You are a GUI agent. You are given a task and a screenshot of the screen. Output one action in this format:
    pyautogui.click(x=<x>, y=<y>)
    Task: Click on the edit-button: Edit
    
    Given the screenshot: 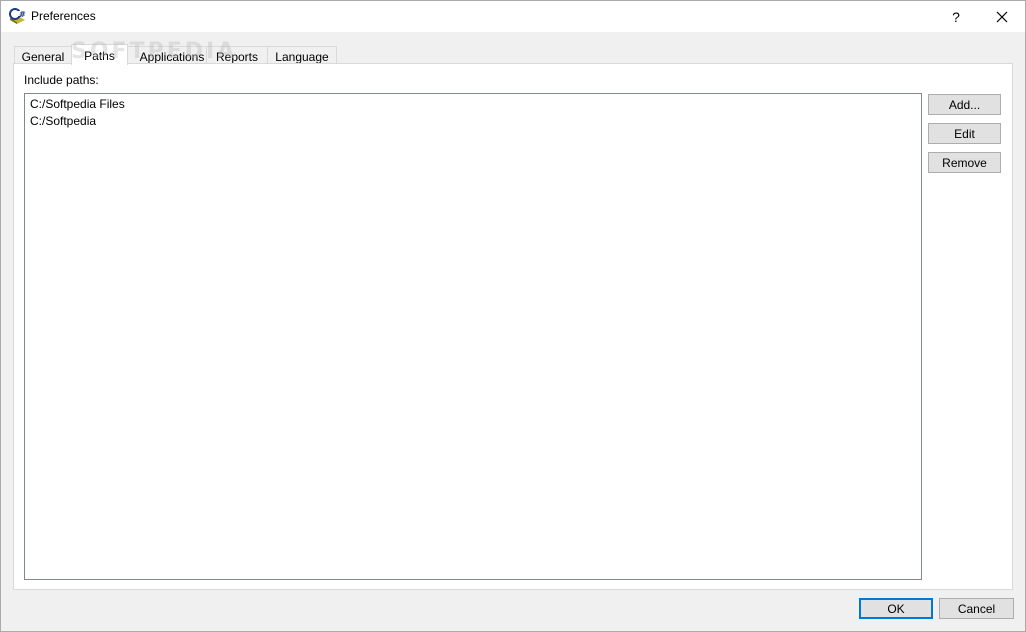 What is the action you would take?
    pyautogui.click(x=964, y=133)
    